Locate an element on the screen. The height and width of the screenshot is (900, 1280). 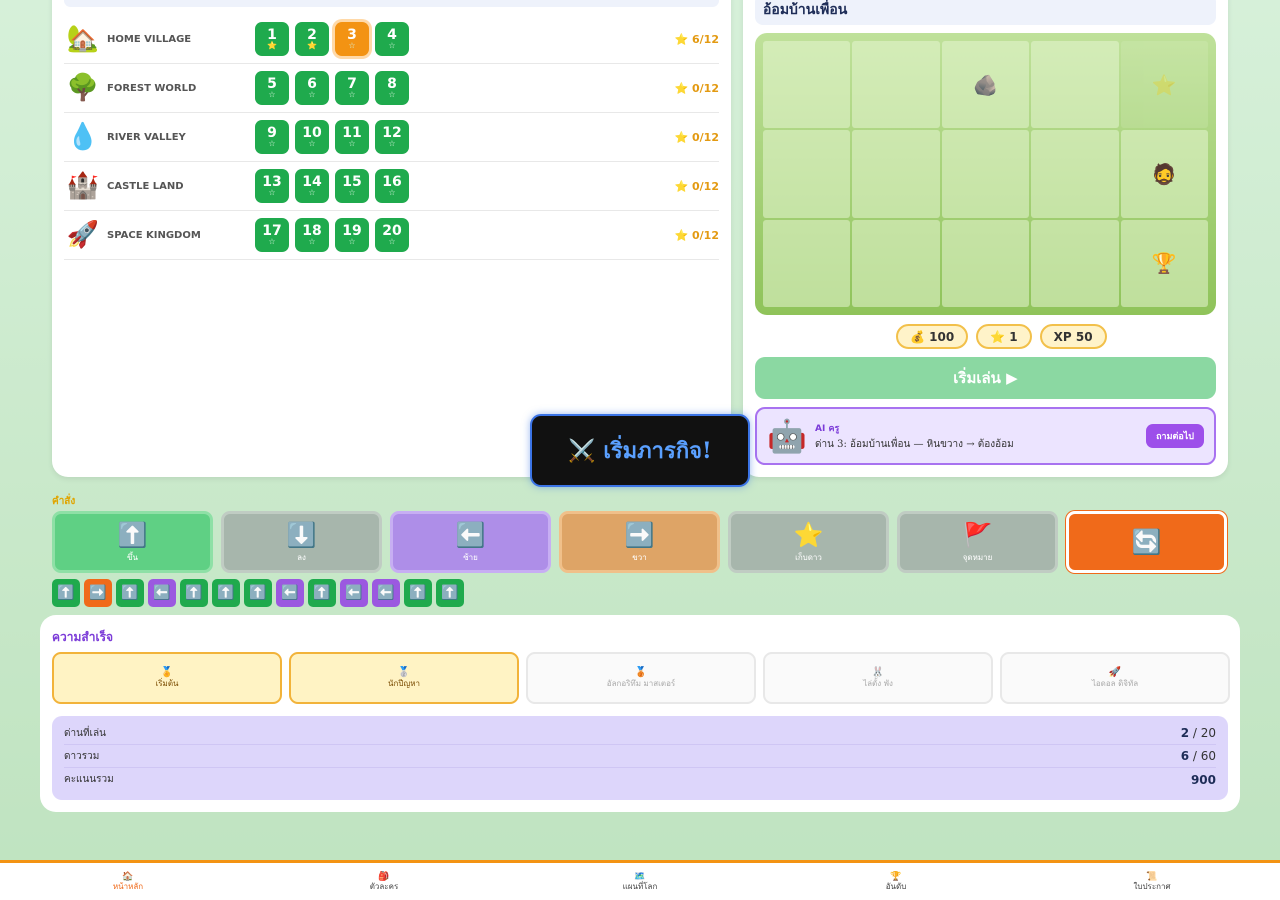
nav-label: แผนที่โลก is located at coordinates (640, 886).